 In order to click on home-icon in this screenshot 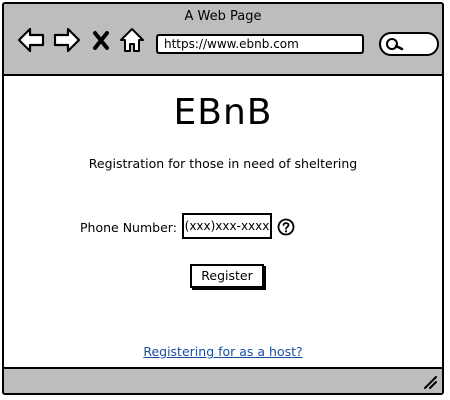, I will do `click(132, 40)`.